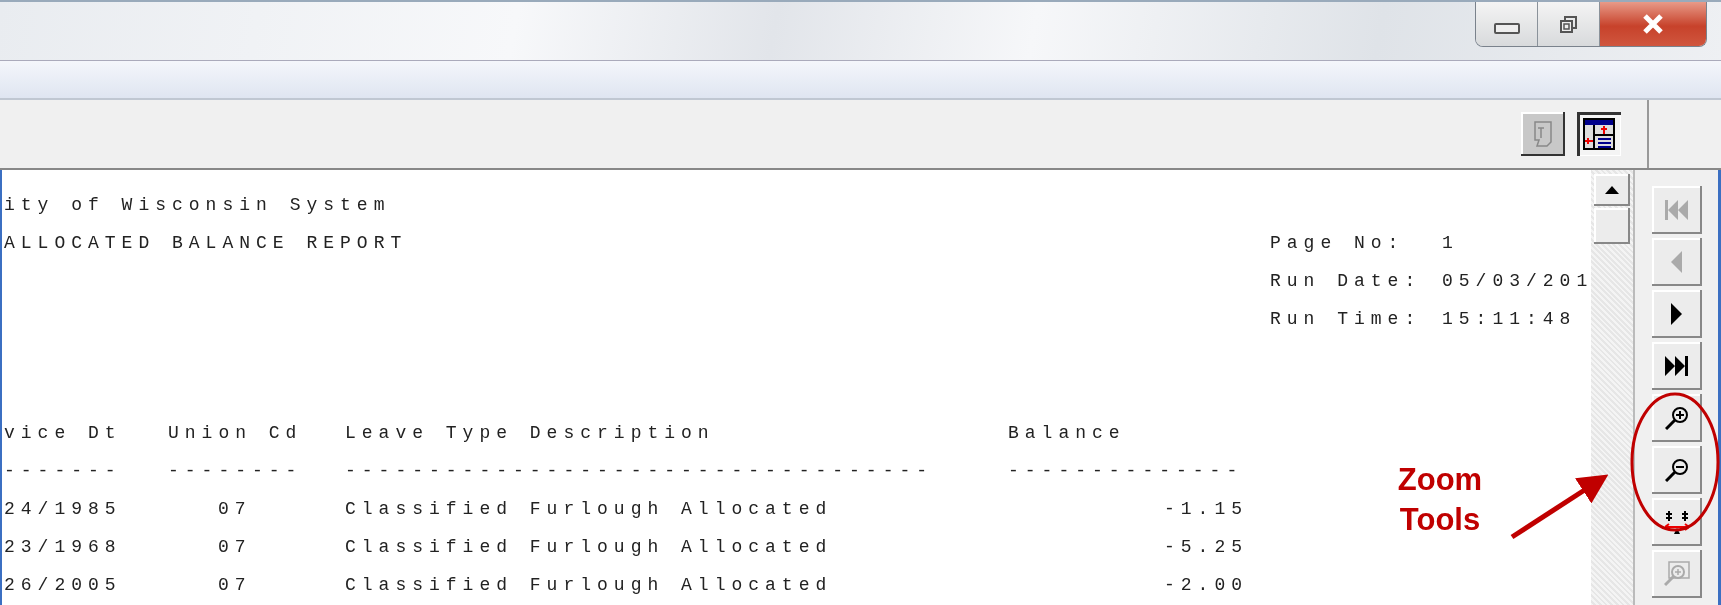  What do you see at coordinates (1506, 28) in the screenshot?
I see `minimize-icon` at bounding box center [1506, 28].